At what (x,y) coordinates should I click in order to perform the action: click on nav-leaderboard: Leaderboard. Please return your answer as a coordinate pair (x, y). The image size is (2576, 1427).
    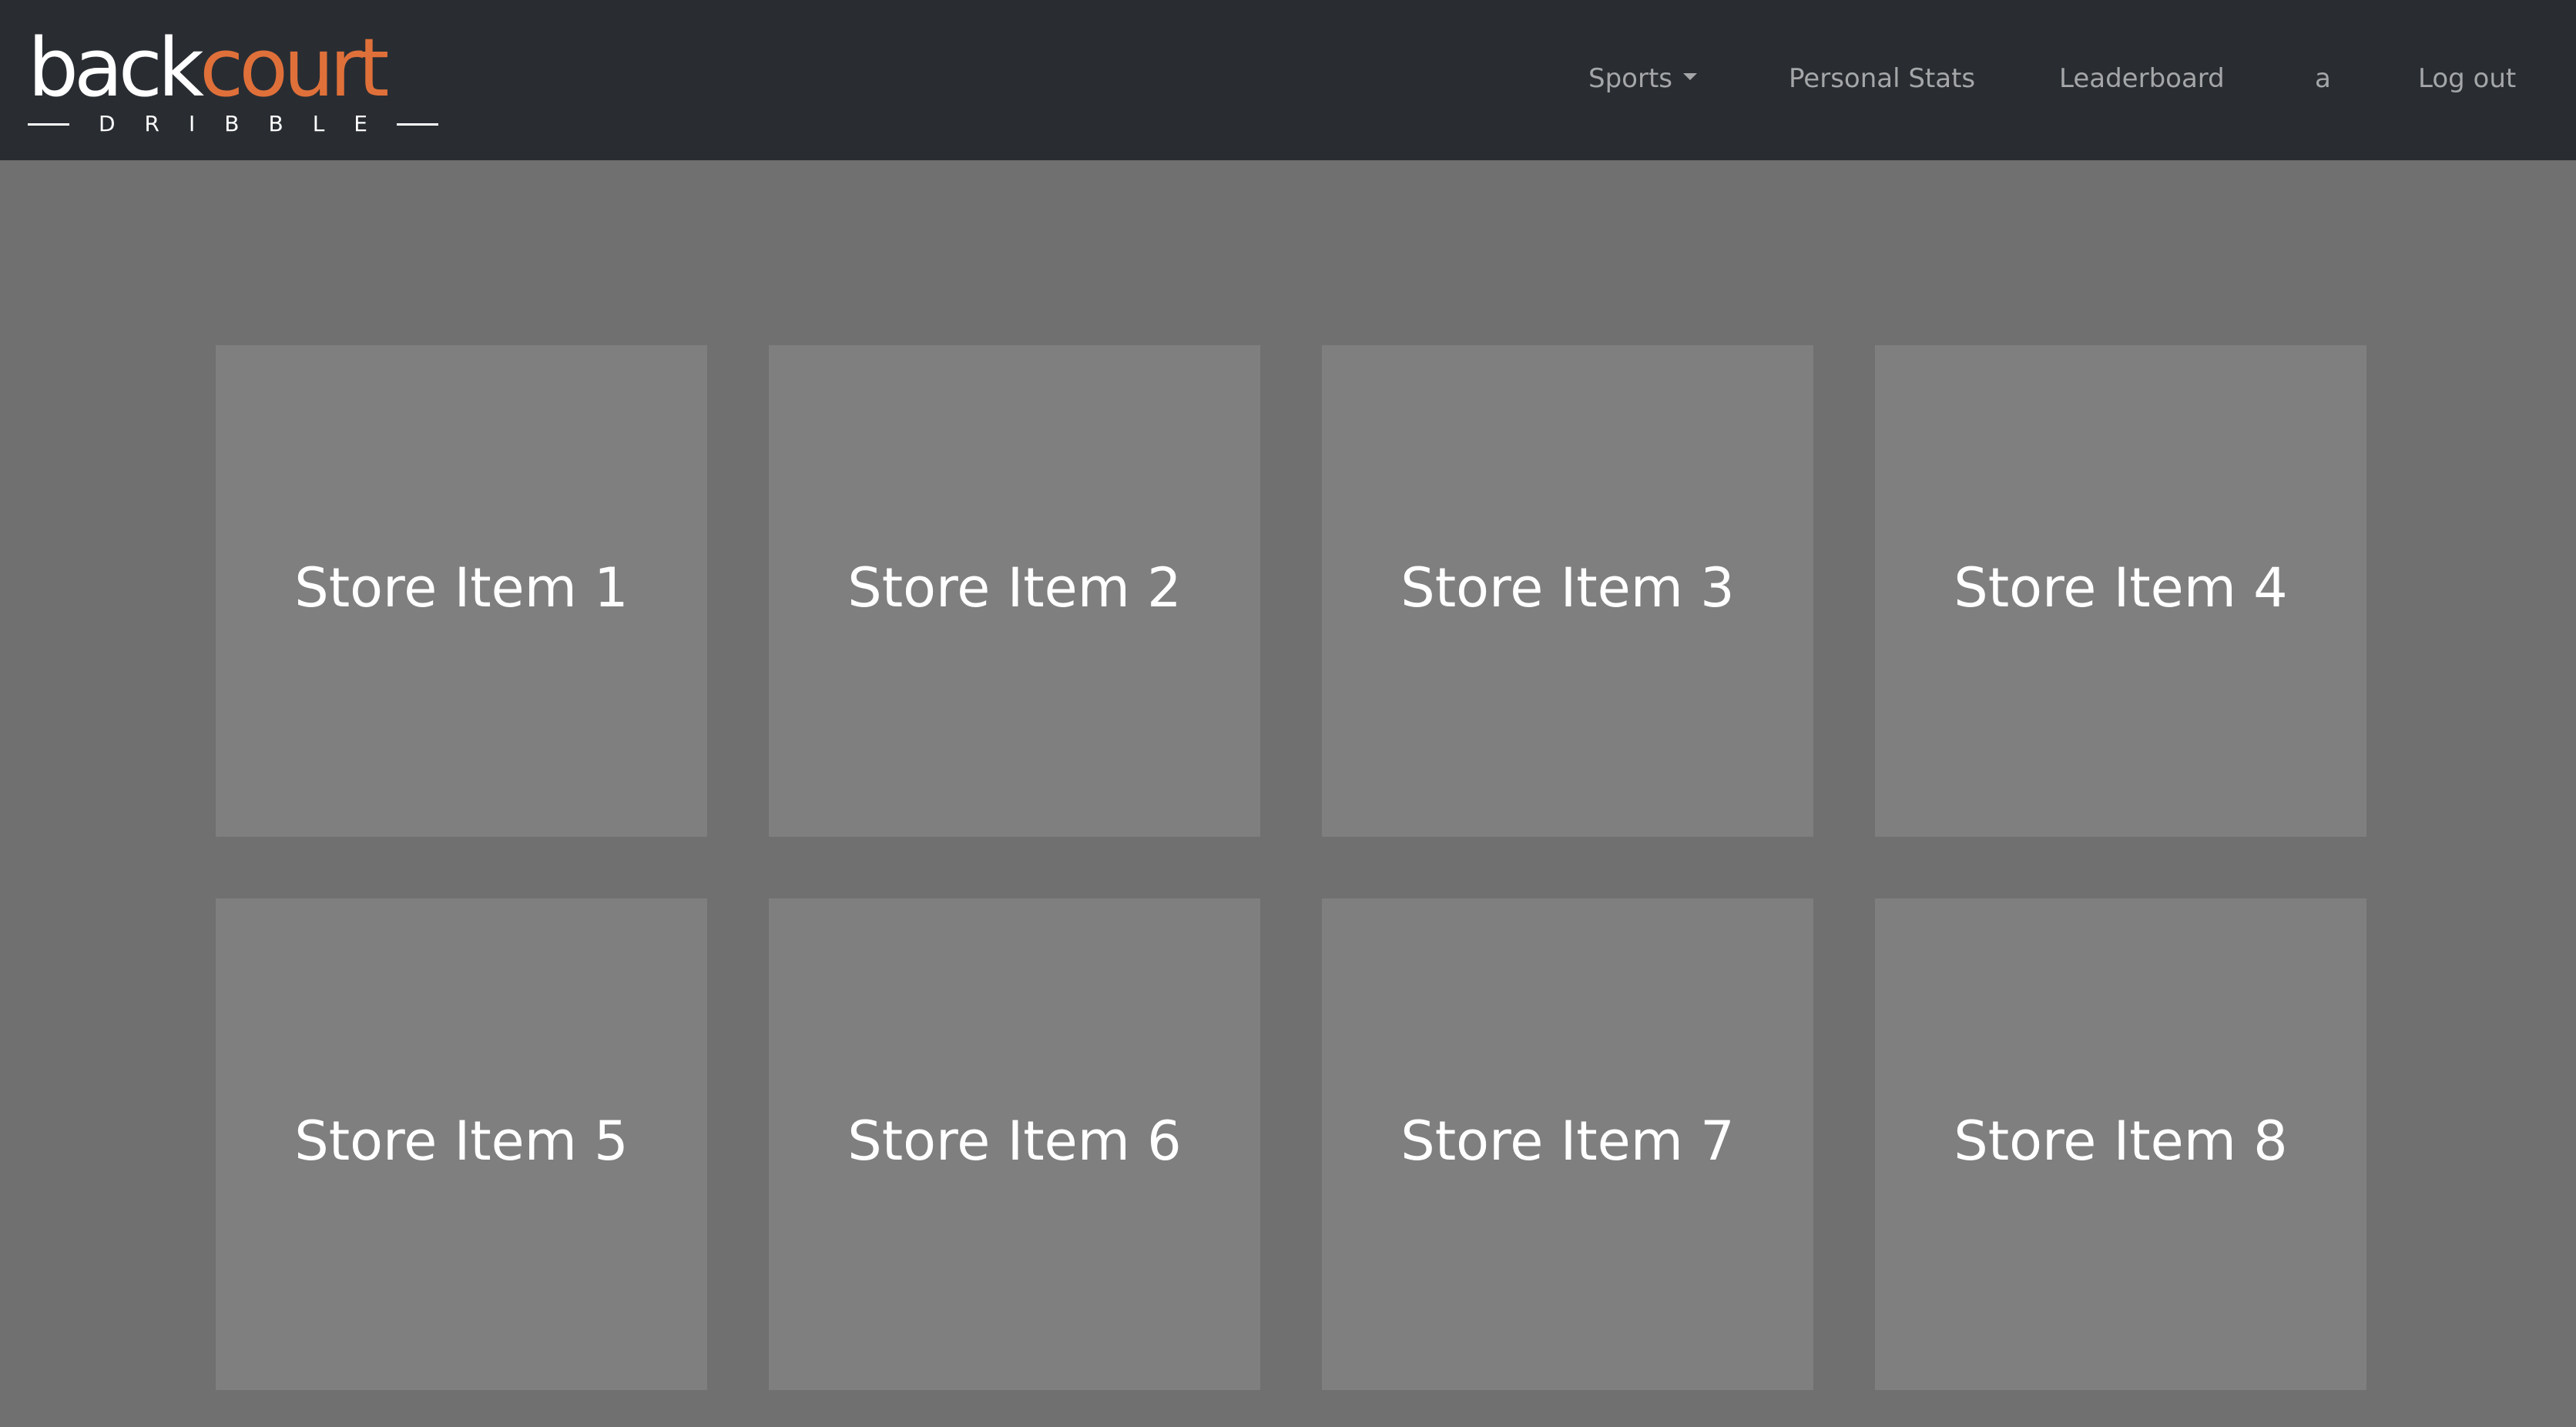
    Looking at the image, I should click on (2142, 78).